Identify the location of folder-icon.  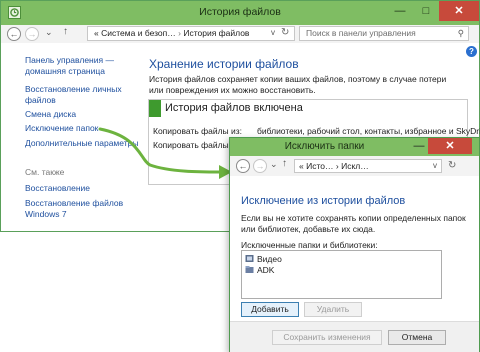
(249, 269).